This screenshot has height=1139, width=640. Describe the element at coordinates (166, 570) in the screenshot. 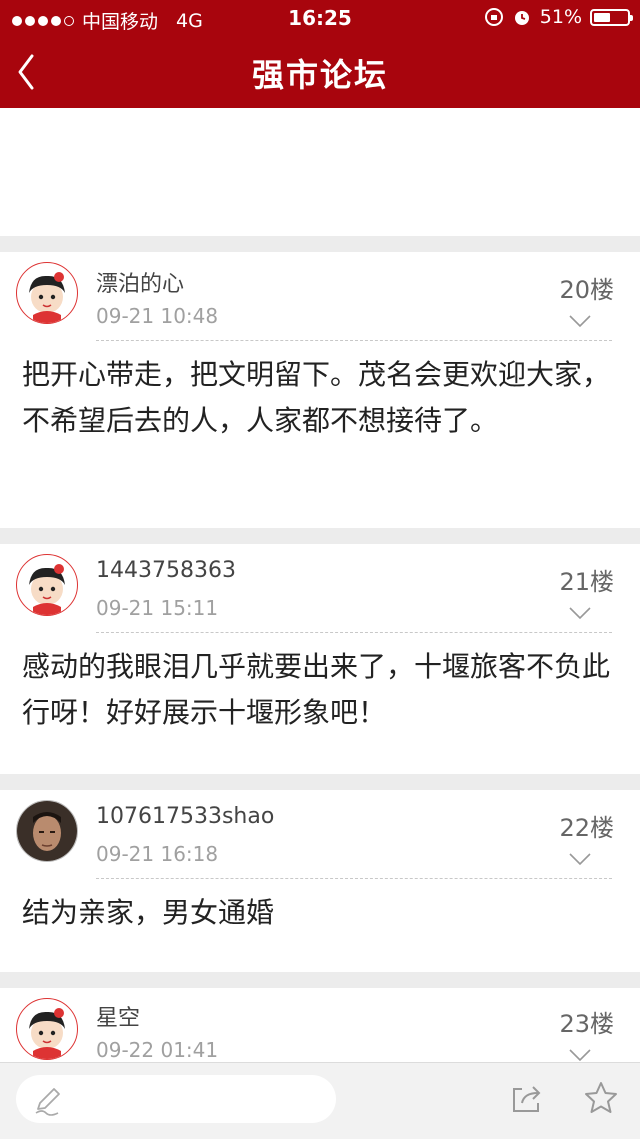

I see `username: 1443758363` at that location.